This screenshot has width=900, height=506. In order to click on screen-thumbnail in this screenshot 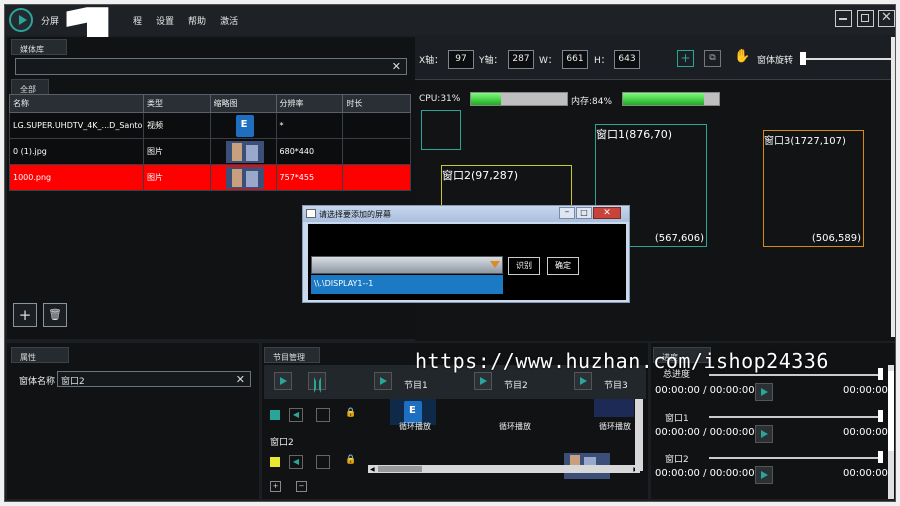, I will do `click(441, 130)`.